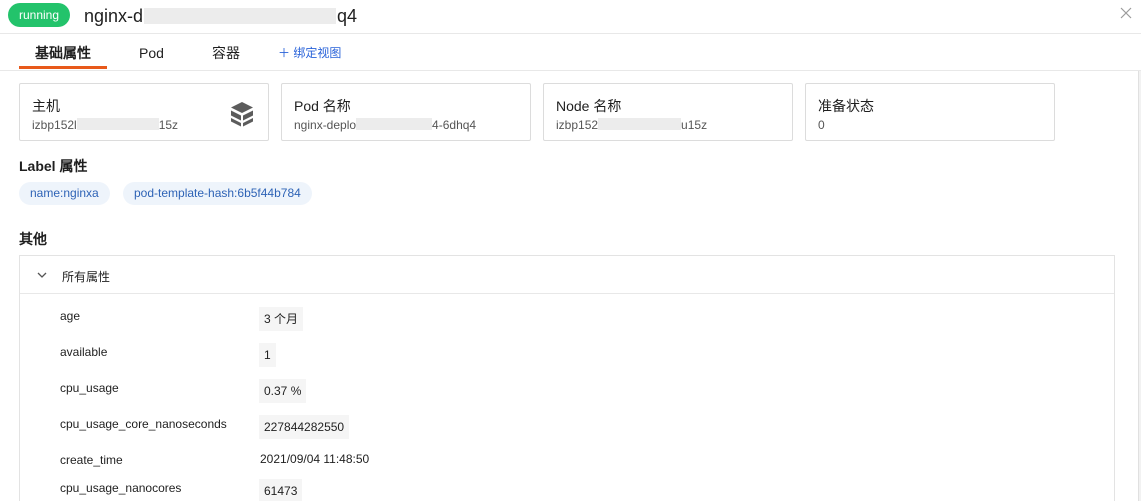 The height and width of the screenshot is (501, 1141). What do you see at coordinates (39, 15) in the screenshot?
I see `status-badge: running` at bounding box center [39, 15].